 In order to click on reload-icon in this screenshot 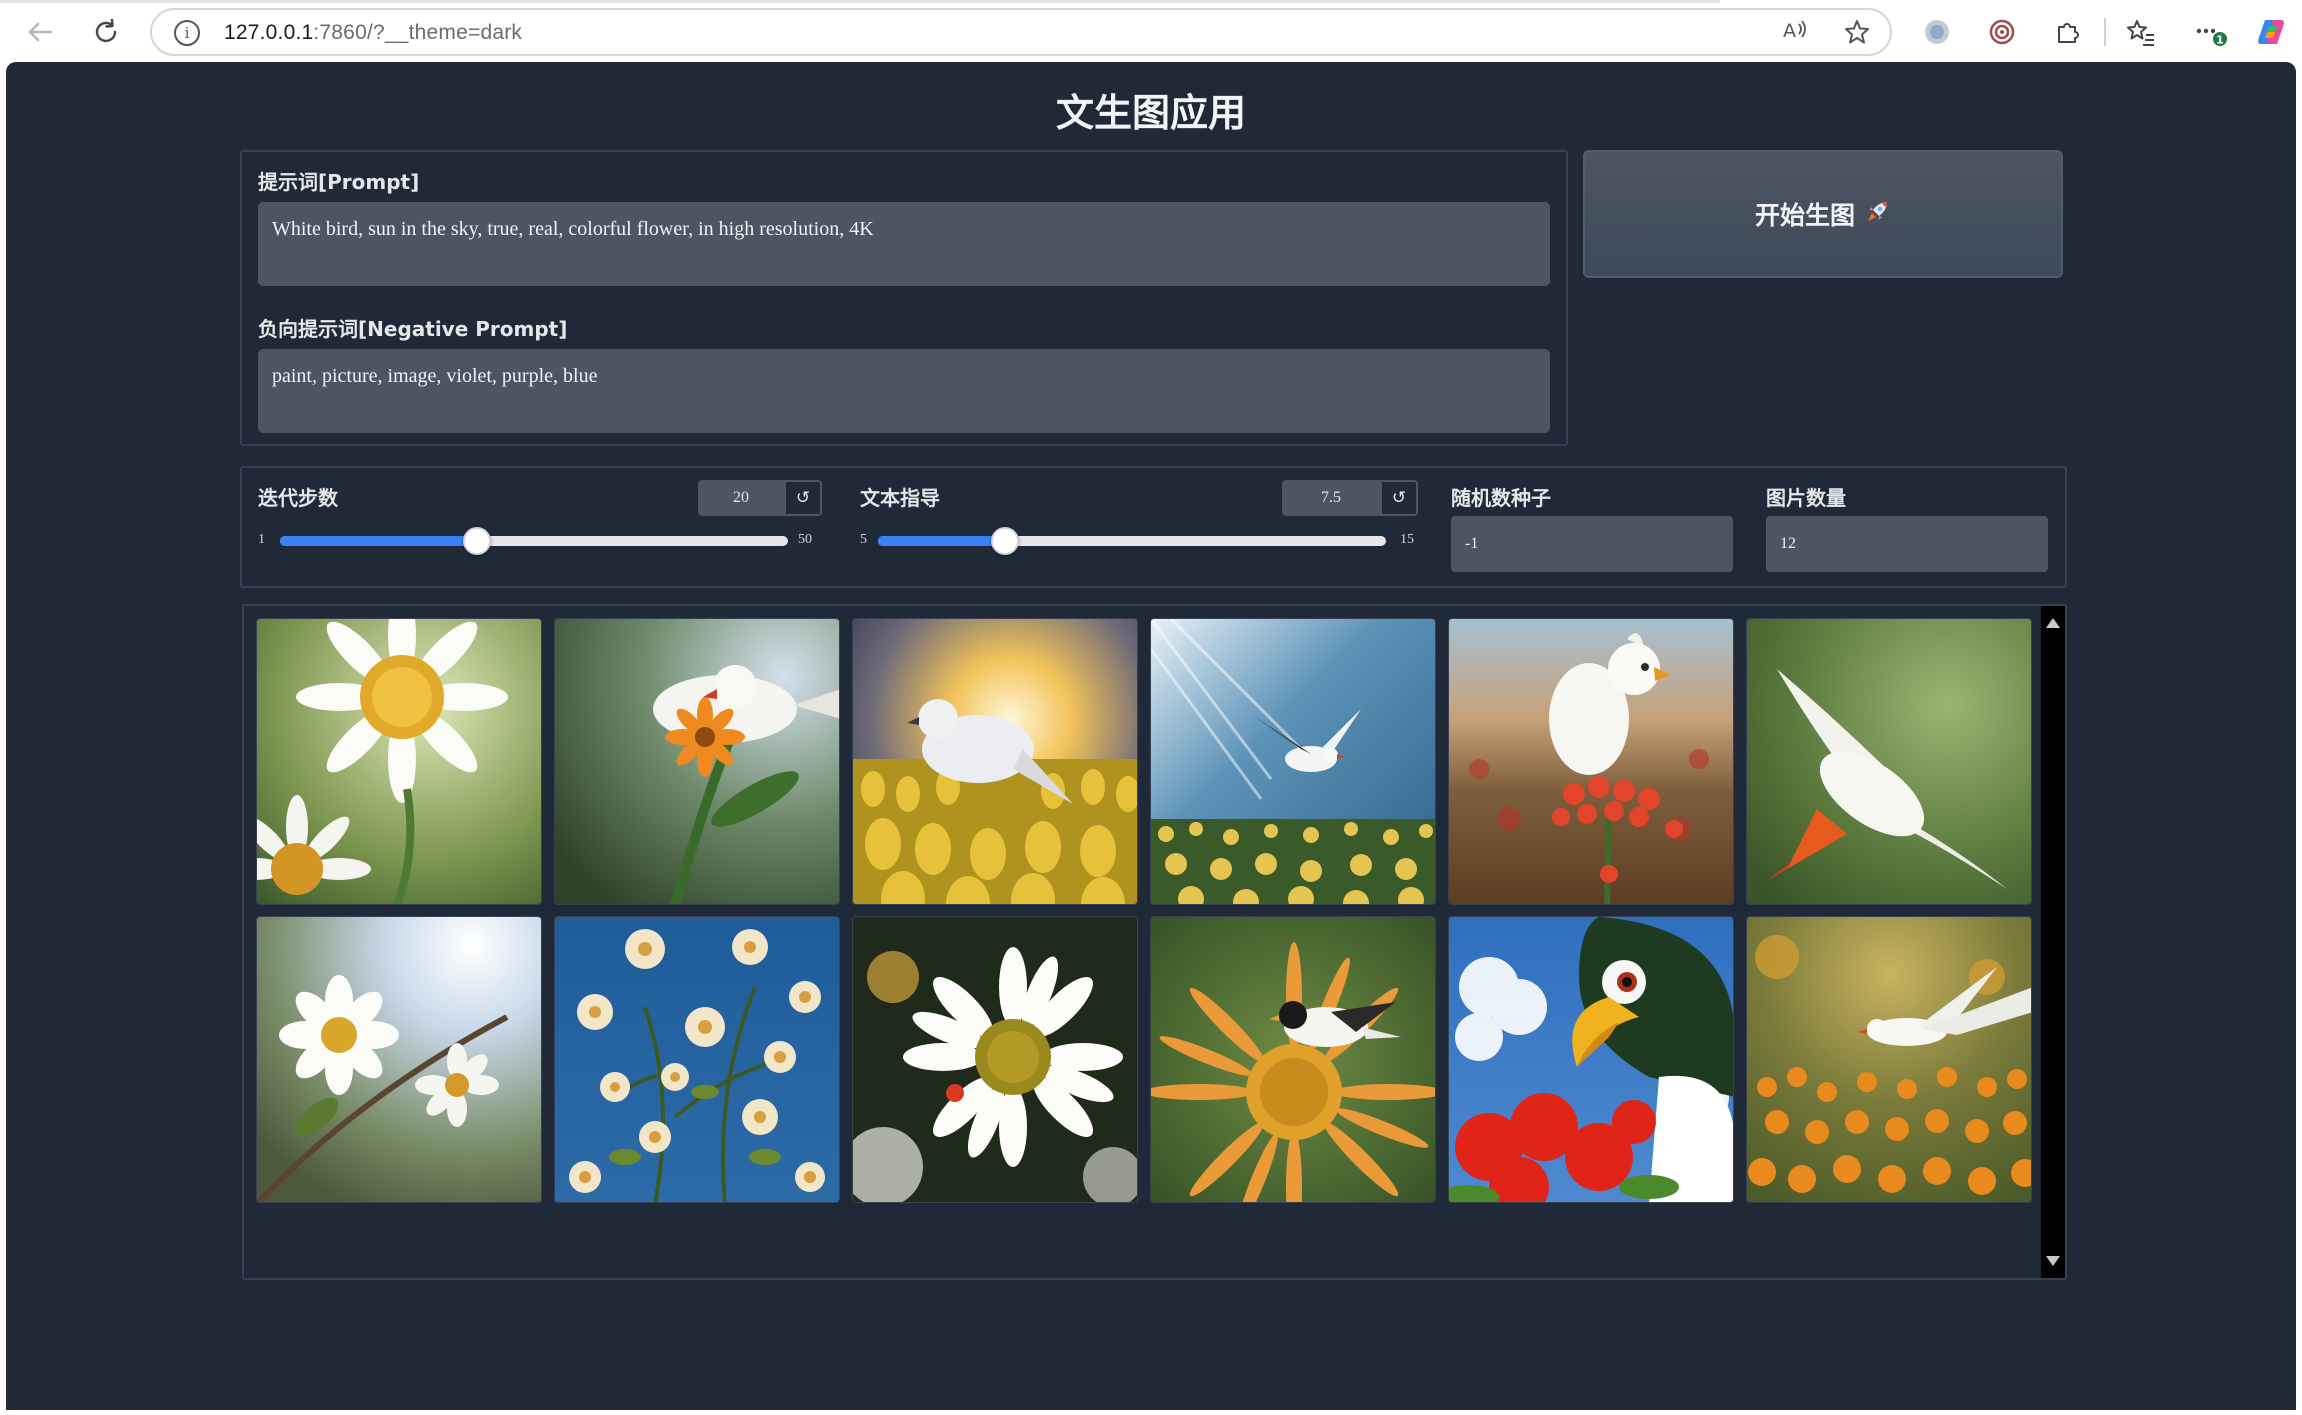, I will do `click(106, 32)`.